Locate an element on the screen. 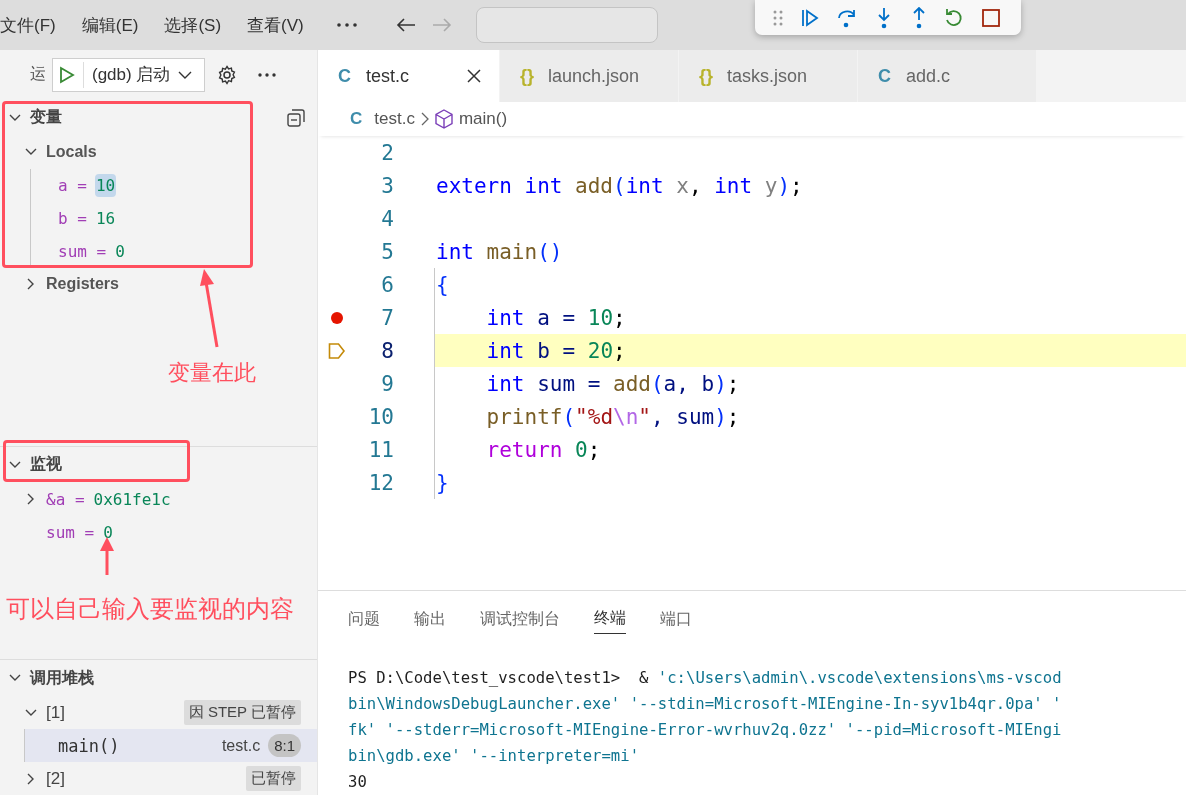 Image resolution: width=1186 pixels, height=795 pixels. line-number: 10 is located at coordinates (380, 416).